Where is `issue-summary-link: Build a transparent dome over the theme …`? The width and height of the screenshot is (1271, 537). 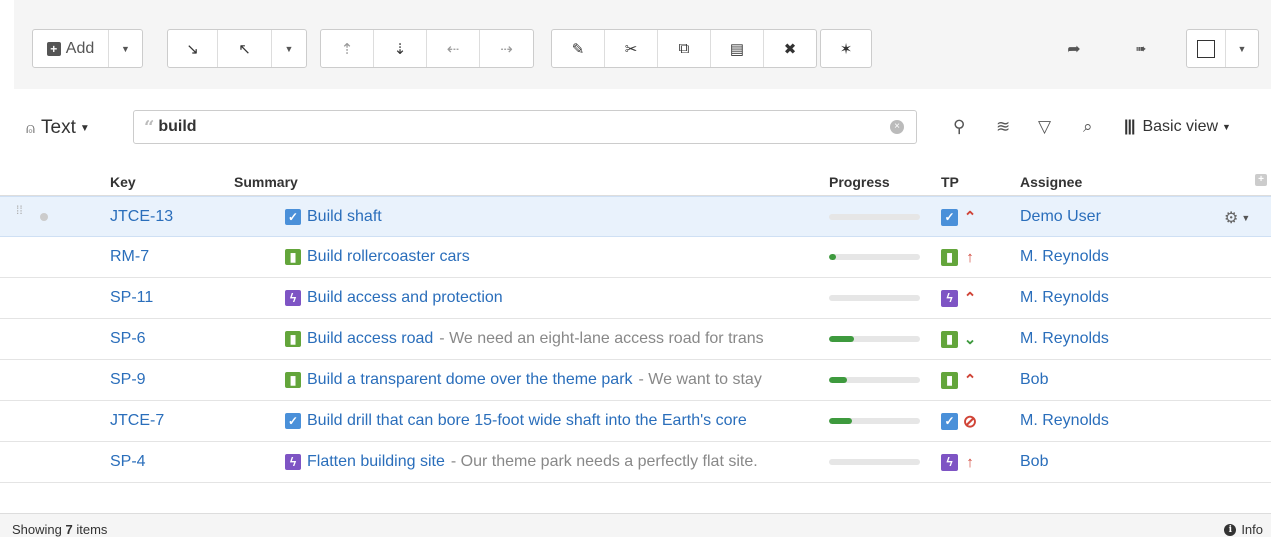
issue-summary-link: Build a transparent dome over the theme … is located at coordinates (470, 380).